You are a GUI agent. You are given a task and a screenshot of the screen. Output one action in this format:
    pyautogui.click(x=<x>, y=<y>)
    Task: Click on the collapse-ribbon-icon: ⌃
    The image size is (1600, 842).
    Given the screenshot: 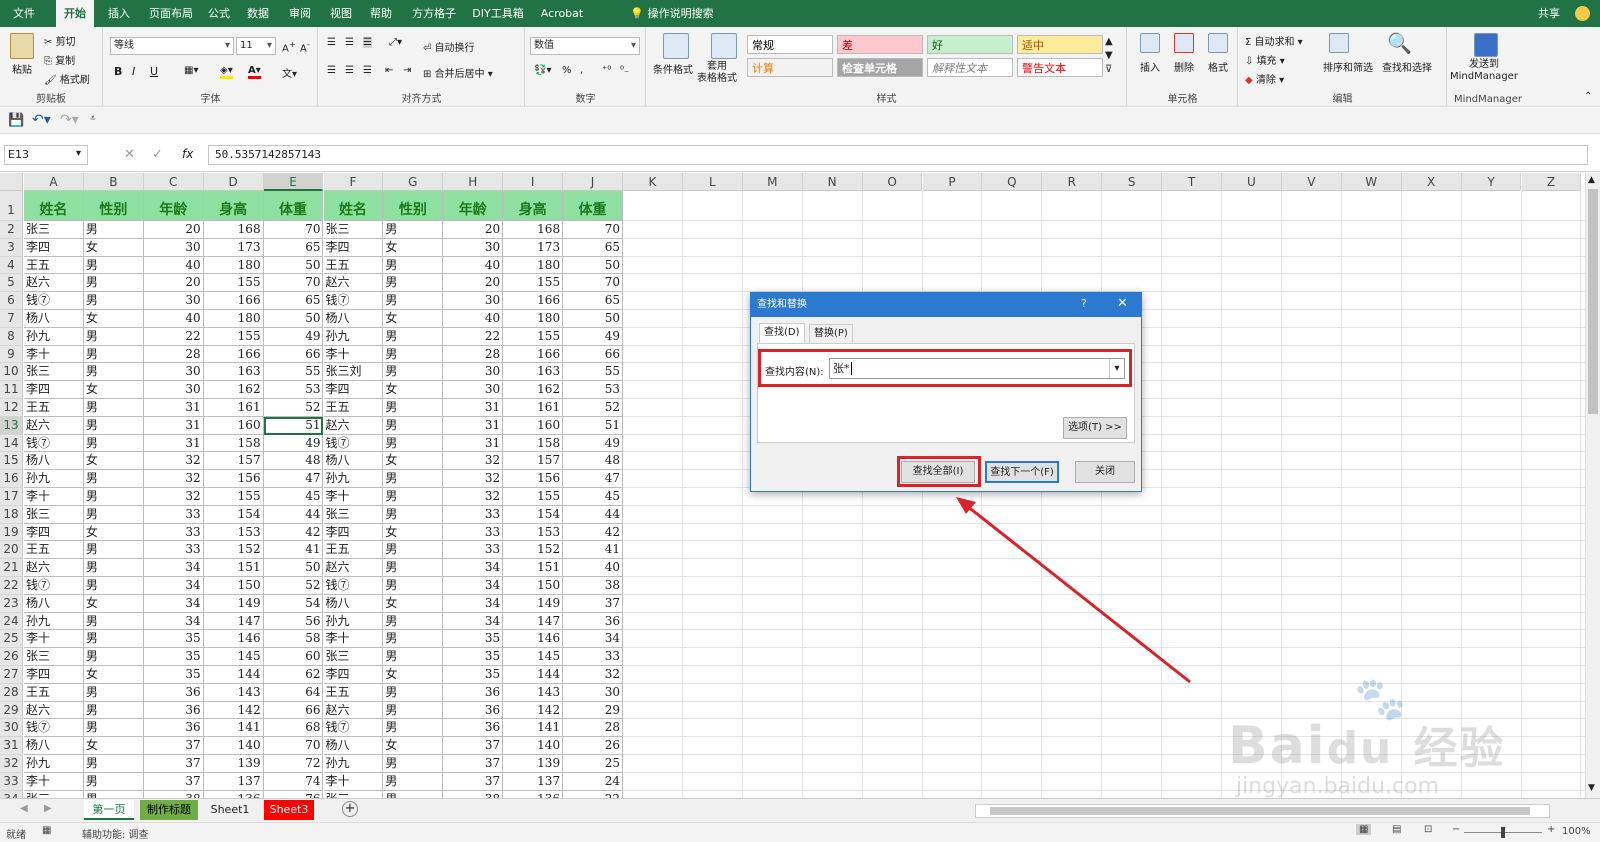 What is the action you would take?
    pyautogui.click(x=1588, y=96)
    